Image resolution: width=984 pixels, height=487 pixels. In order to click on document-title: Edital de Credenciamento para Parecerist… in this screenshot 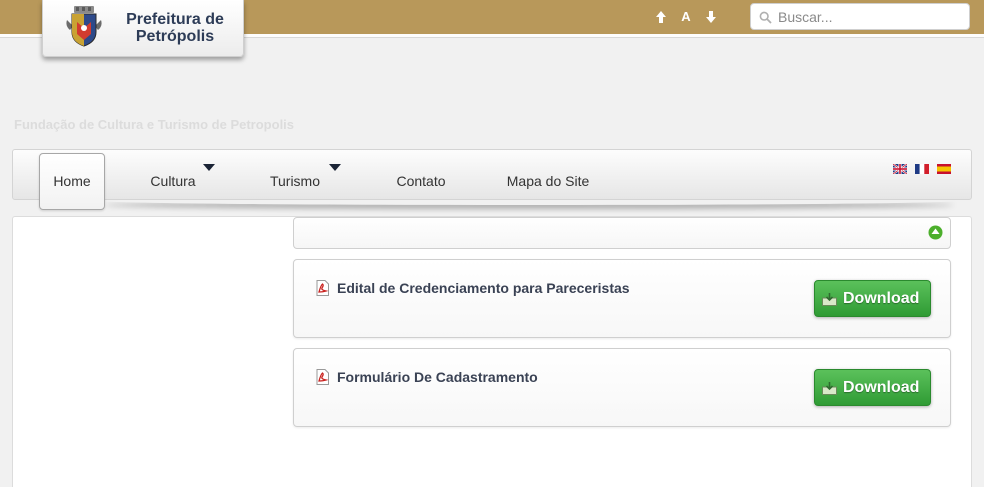, I will do `click(483, 288)`.